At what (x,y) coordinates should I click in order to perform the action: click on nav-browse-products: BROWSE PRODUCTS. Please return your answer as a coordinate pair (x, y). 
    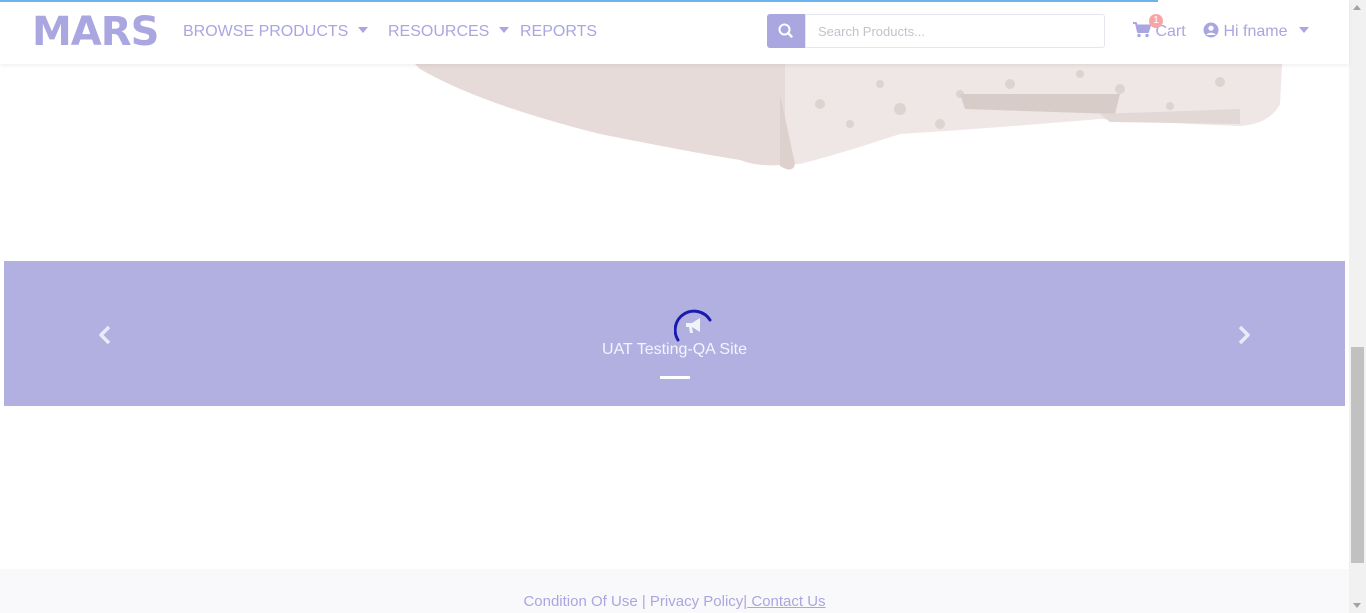
    Looking at the image, I should click on (276, 32).